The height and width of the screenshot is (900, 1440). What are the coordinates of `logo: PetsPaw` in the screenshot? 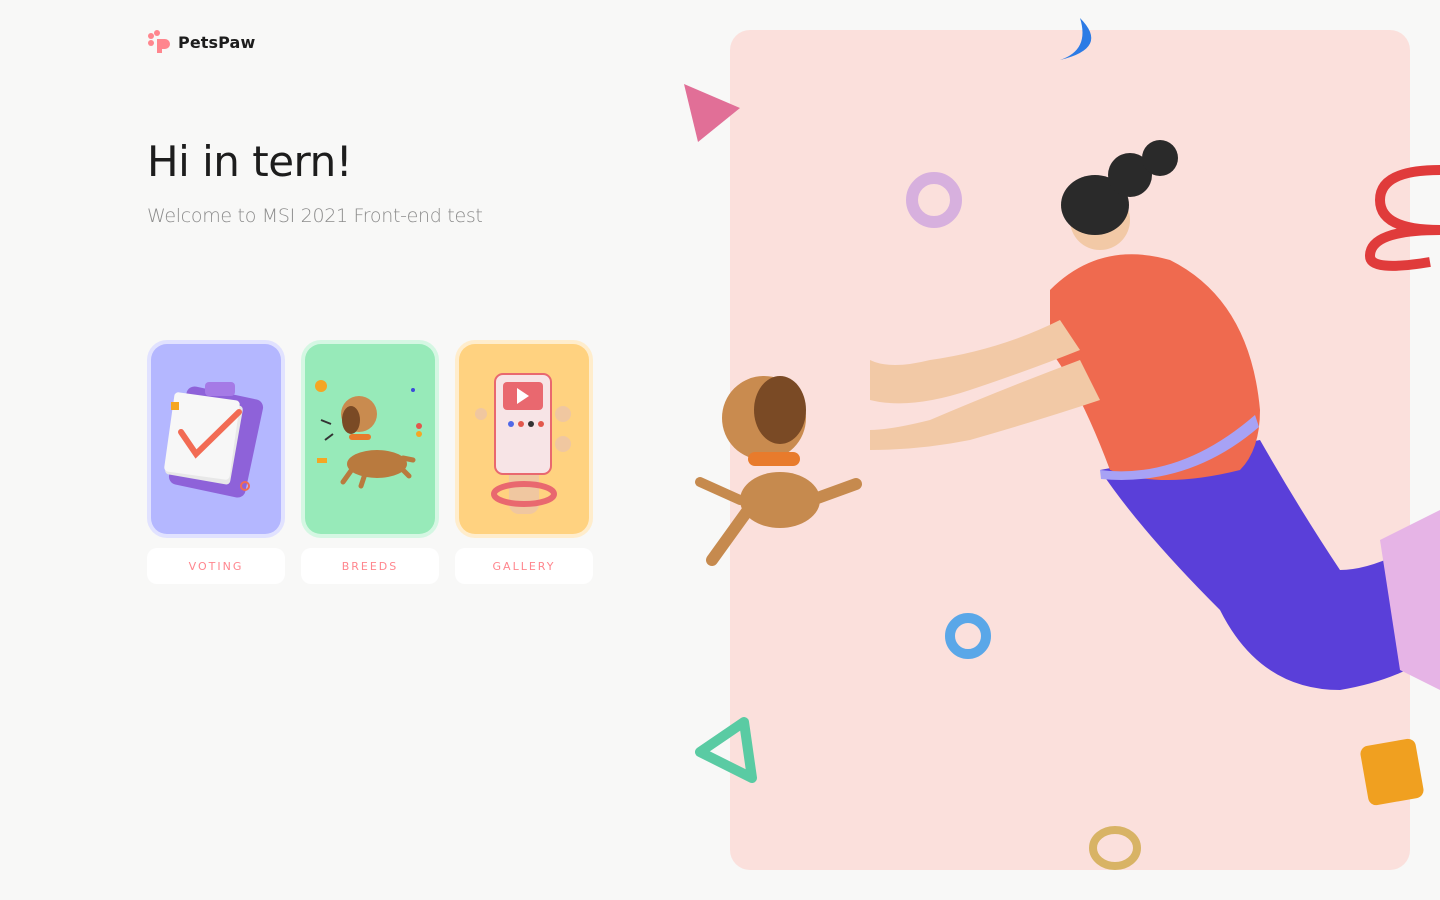 It's located at (201, 42).